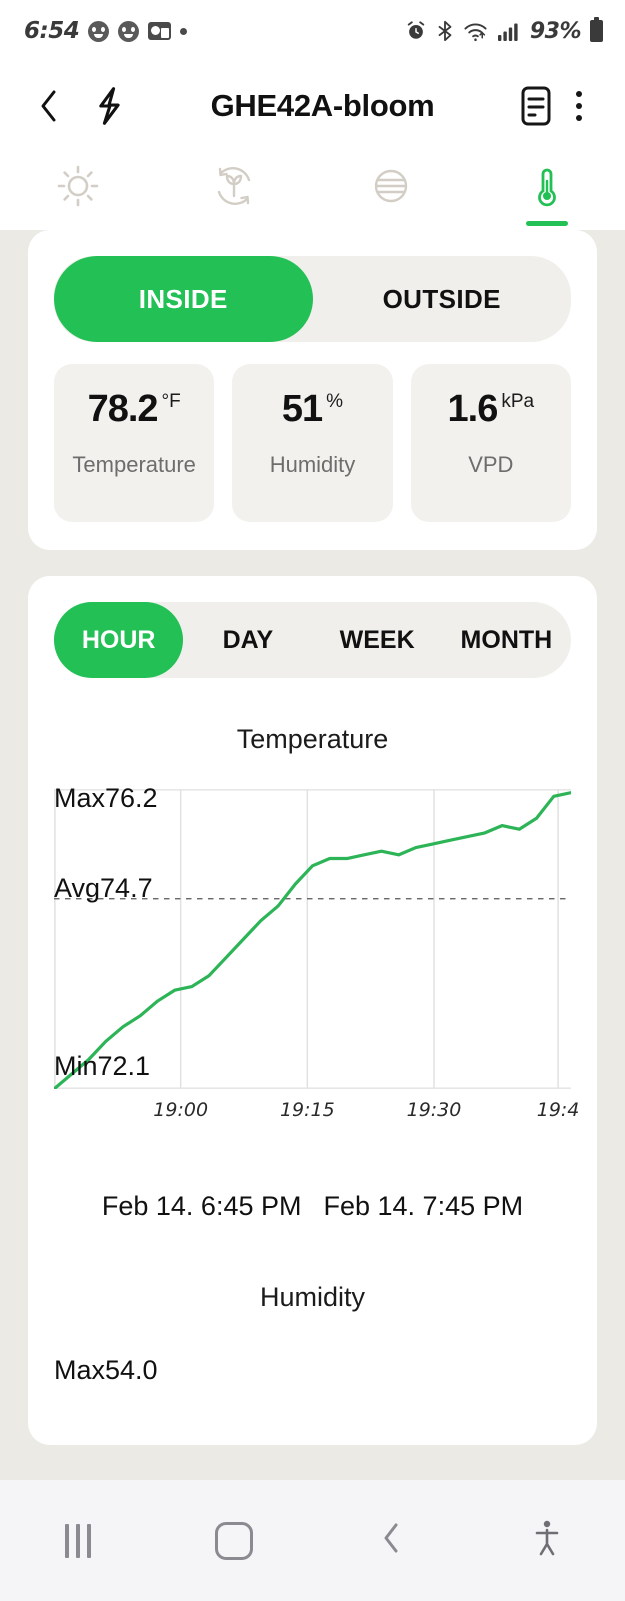 This screenshot has width=625, height=1601. Describe the element at coordinates (78, 188) in the screenshot. I see `sun-icon` at that location.